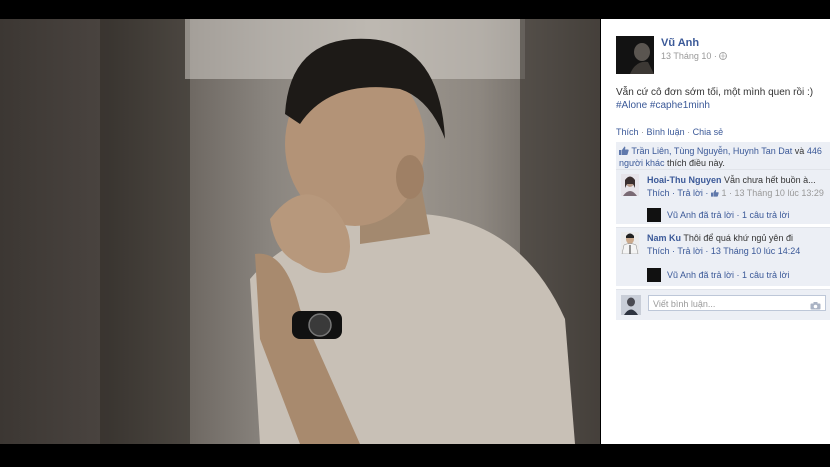  I want to click on comment-like-reply: Thích · Trả lời ·, so click(679, 193).